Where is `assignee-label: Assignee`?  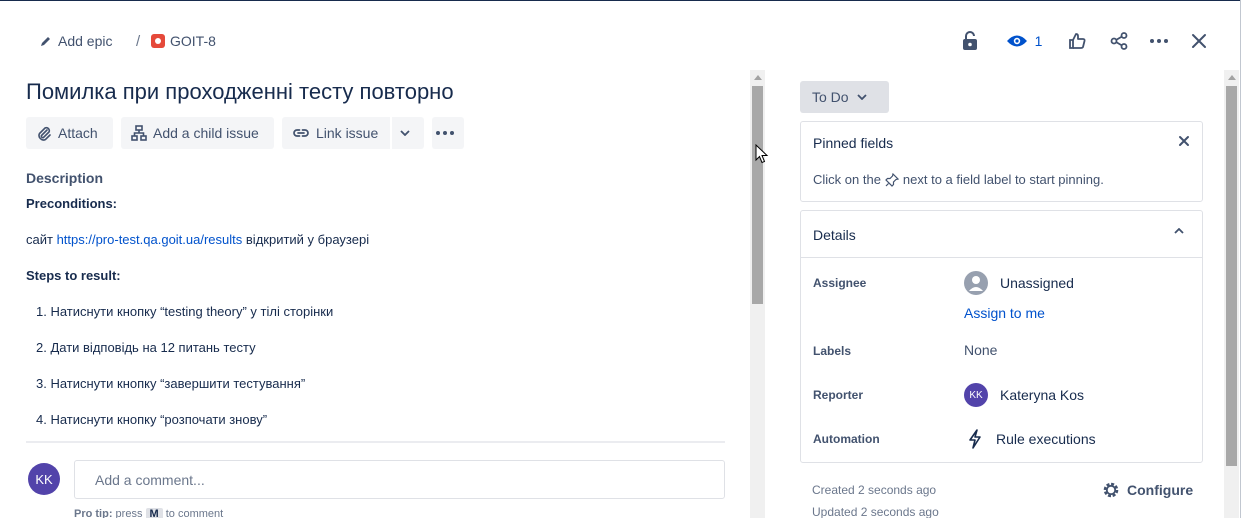 assignee-label: Assignee is located at coordinates (840, 283).